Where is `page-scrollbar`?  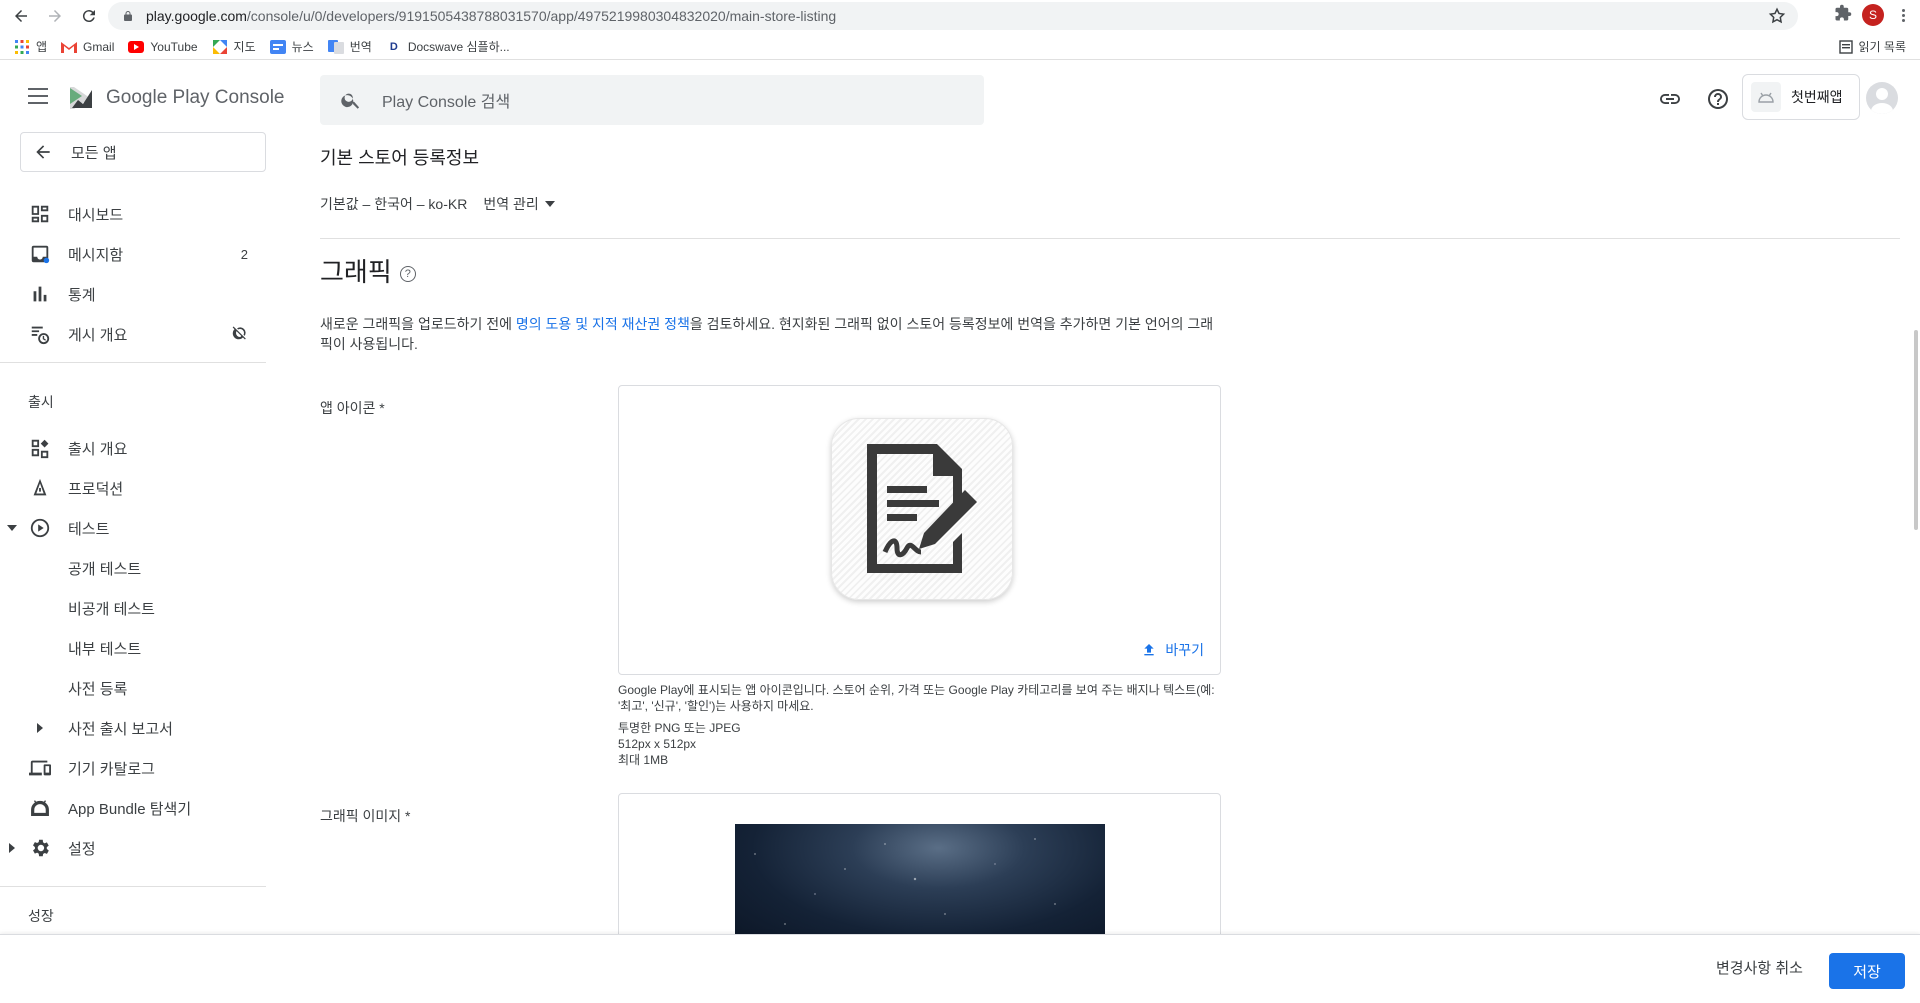
page-scrollbar is located at coordinates (1916, 430).